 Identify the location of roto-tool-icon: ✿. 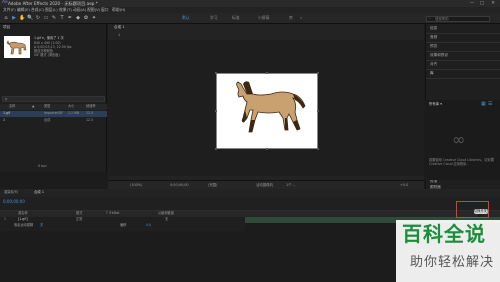
(86, 18).